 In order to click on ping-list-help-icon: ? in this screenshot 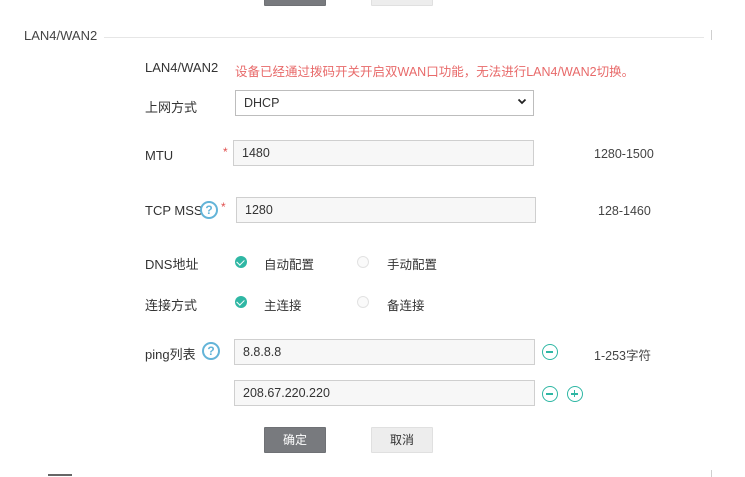, I will do `click(211, 351)`.